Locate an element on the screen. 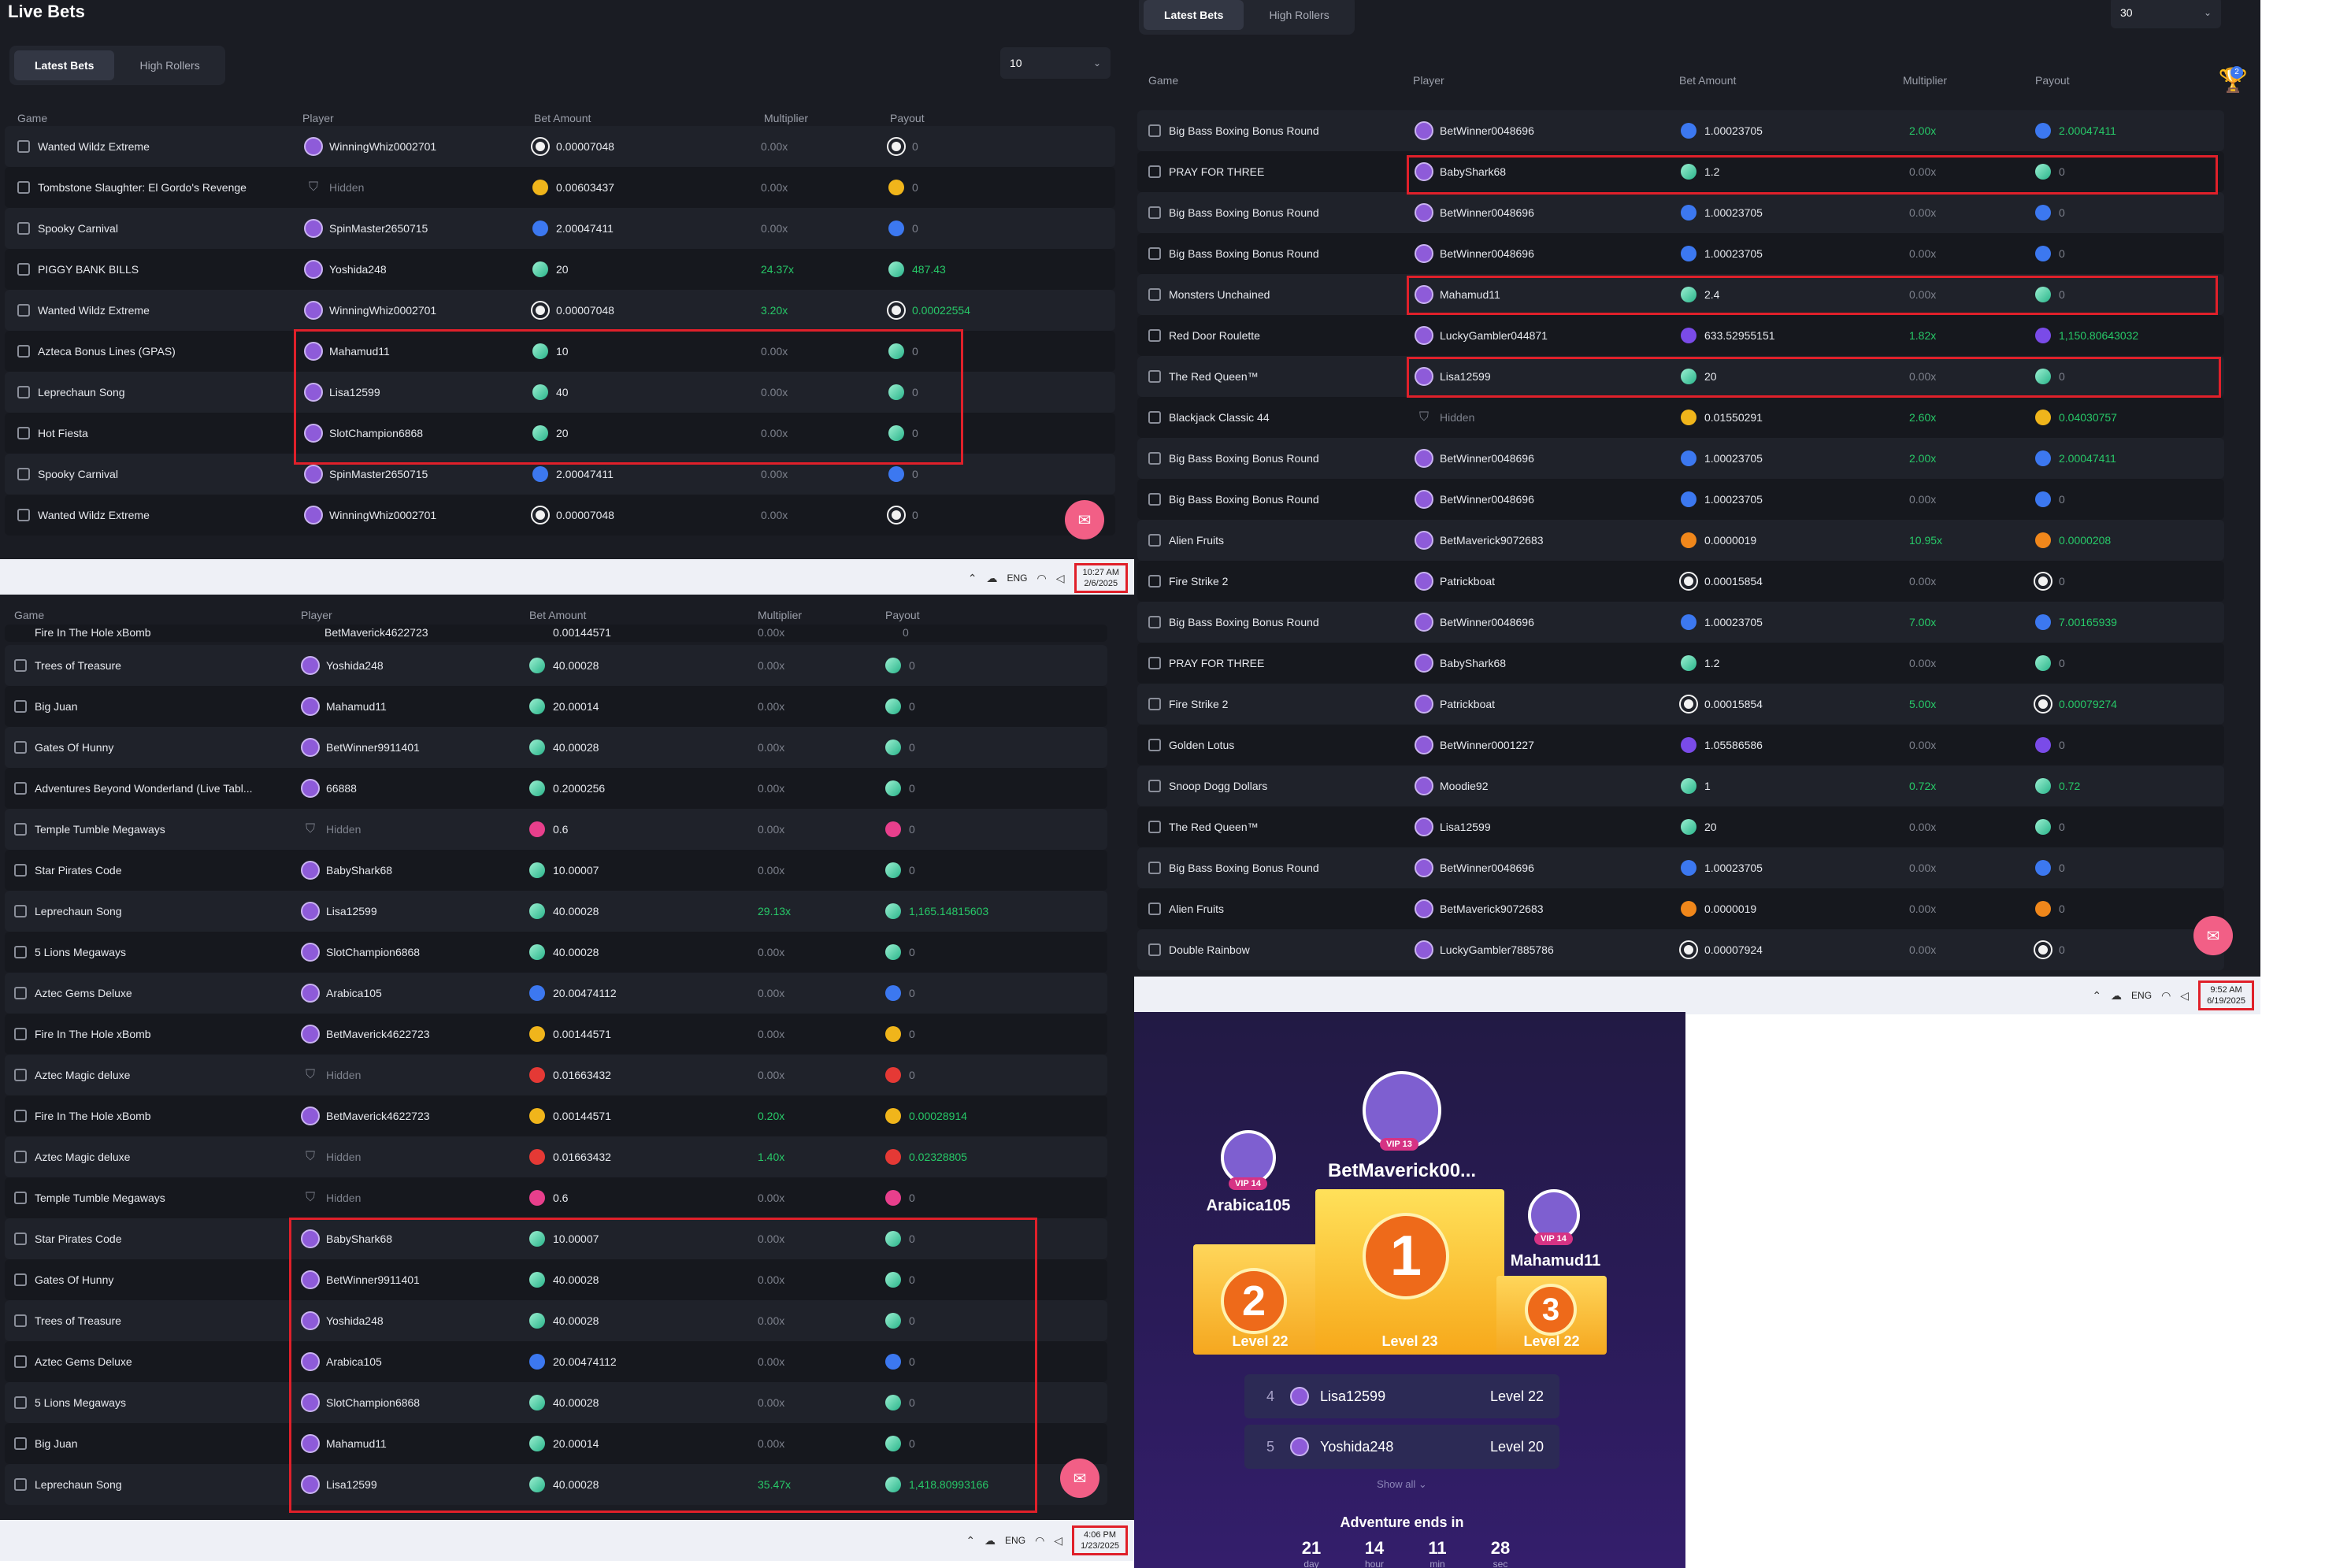 This screenshot has width=2325, height=1568. system-clock: 4:06 PM 1/23/2025 is located at coordinates (1100, 1540).